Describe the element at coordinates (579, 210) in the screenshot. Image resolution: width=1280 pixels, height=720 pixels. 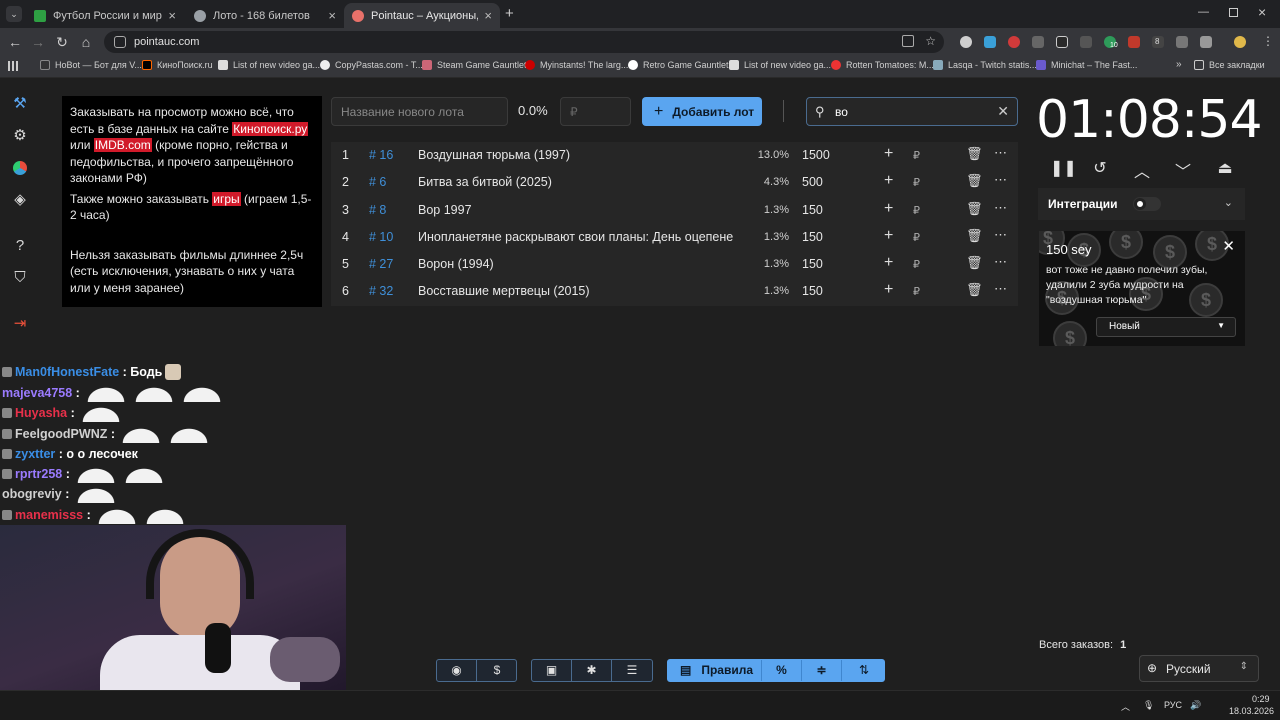
I see `lot-name: Вор 1997` at that location.